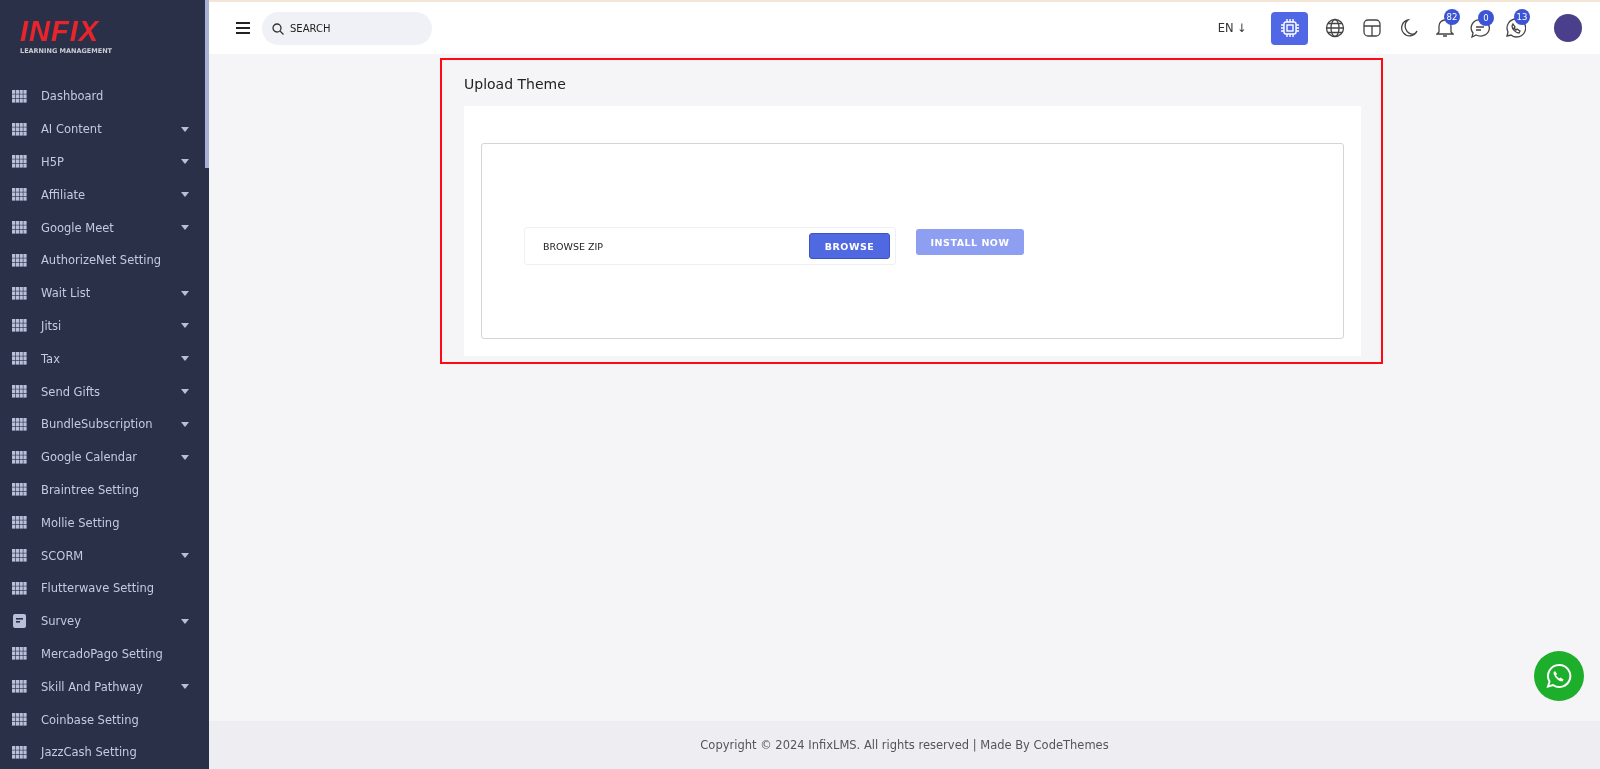  What do you see at coordinates (207, 84) in the screenshot?
I see `scrollbar-thumb` at bounding box center [207, 84].